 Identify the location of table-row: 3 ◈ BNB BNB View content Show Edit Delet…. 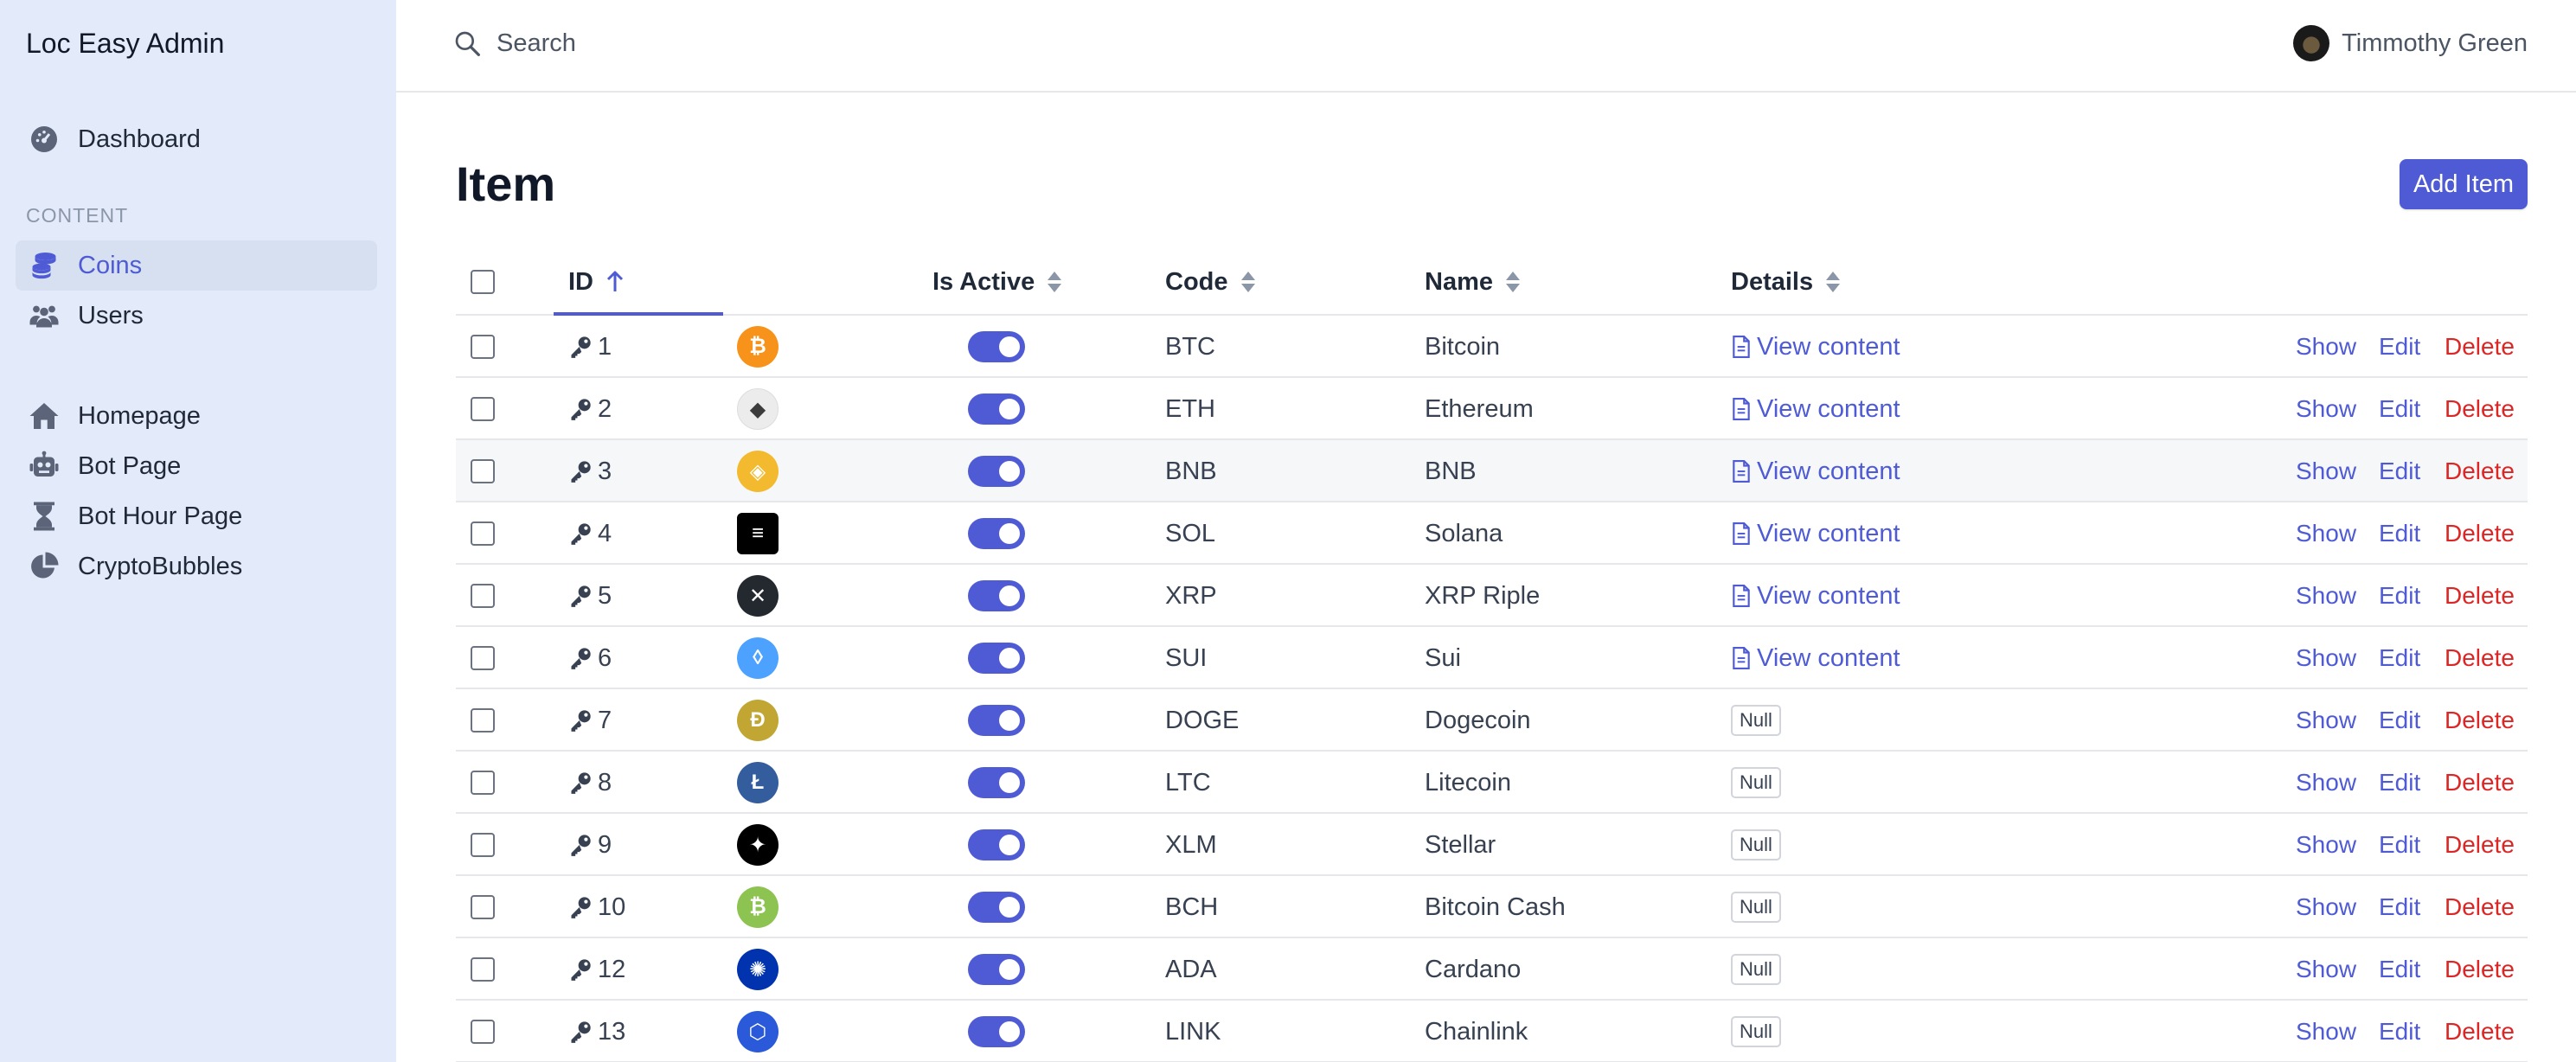
(1492, 471).